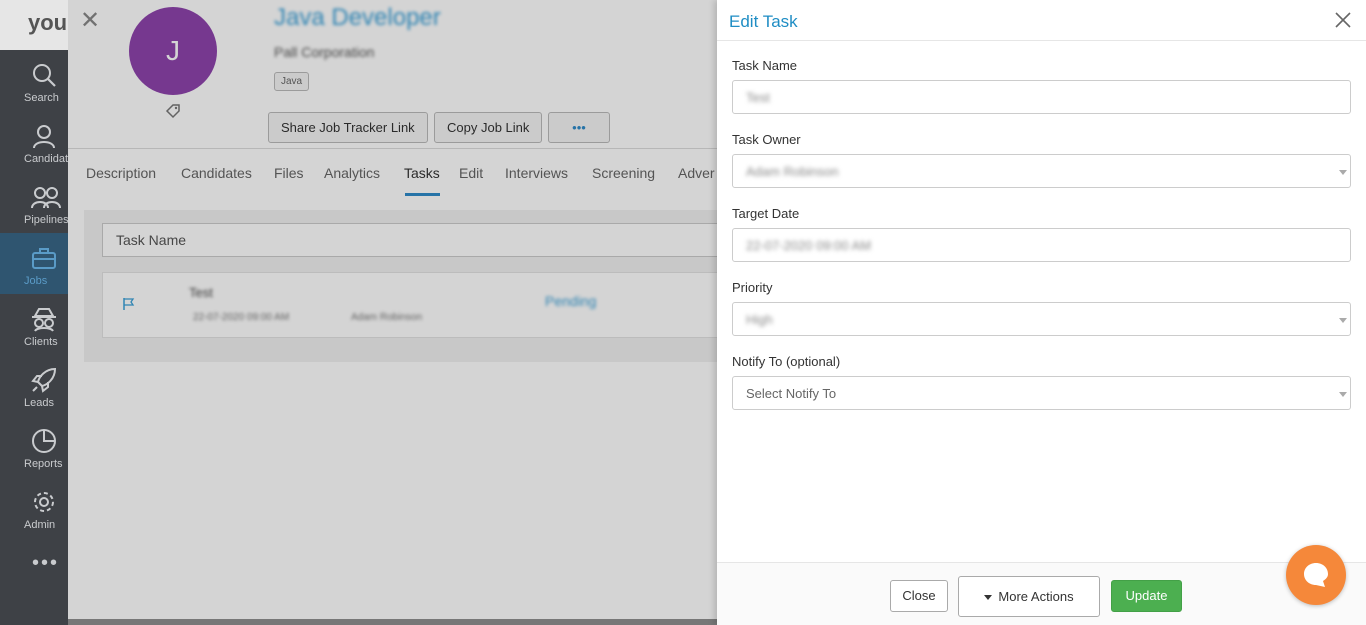  I want to click on task-owner-label: Task Owner, so click(766, 139).